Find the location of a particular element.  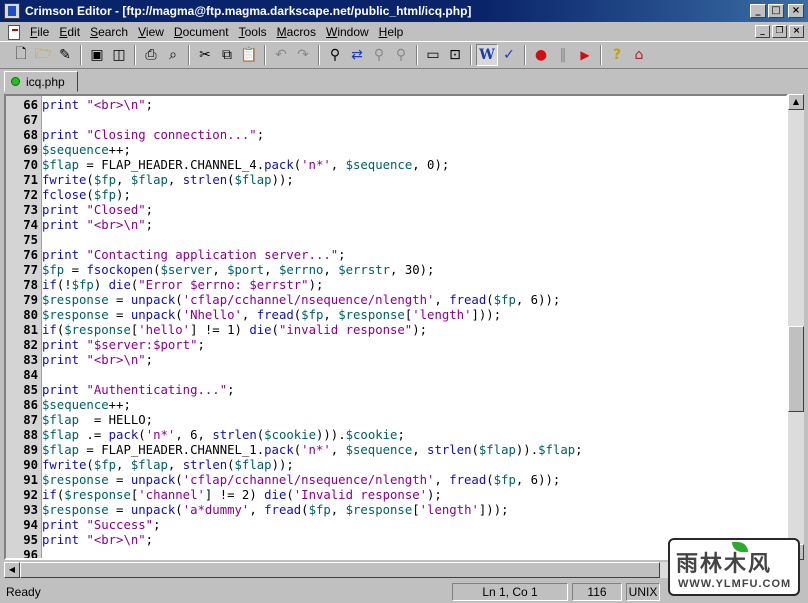

line-number: 91 is located at coordinates (30, 480).